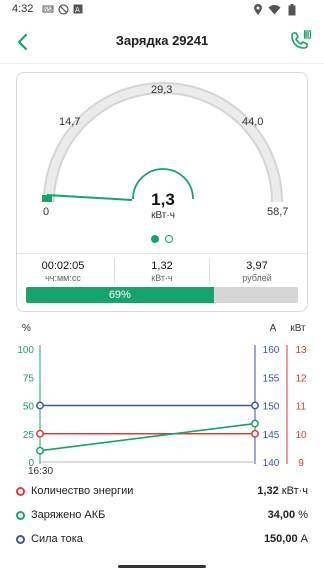  I want to click on legend-battery-value: 34,00 %, so click(288, 515).